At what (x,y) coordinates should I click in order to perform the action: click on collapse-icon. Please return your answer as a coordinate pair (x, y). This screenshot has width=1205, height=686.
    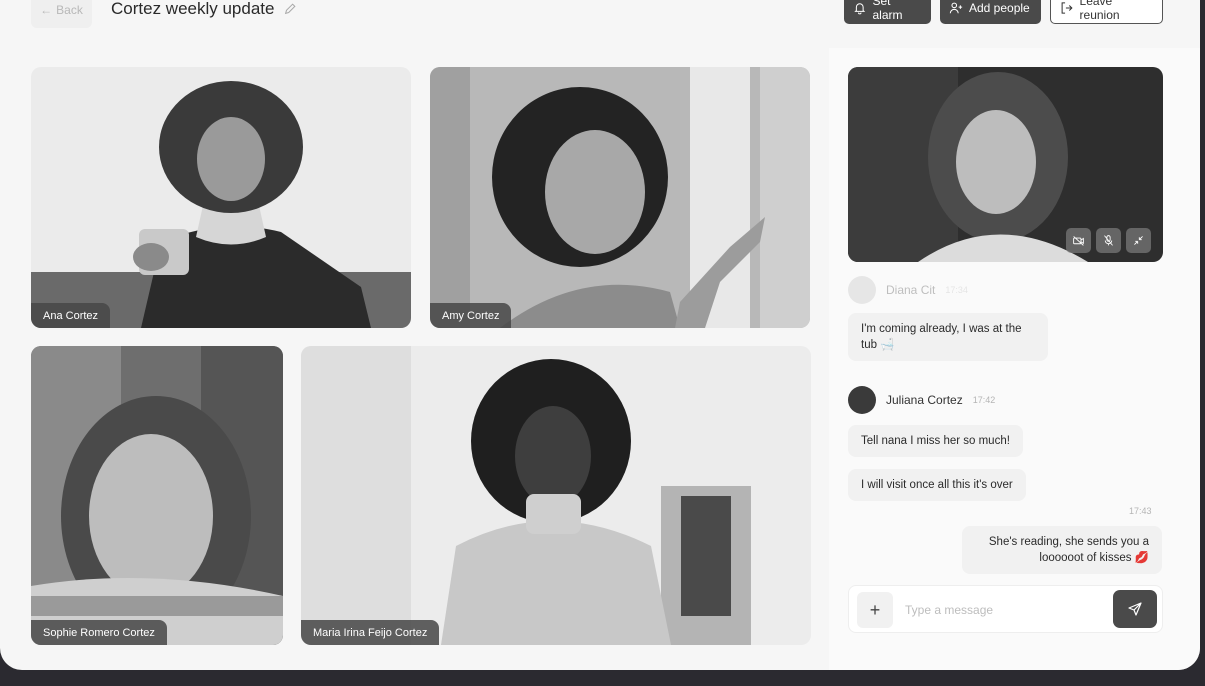
    Looking at the image, I should click on (1138, 240).